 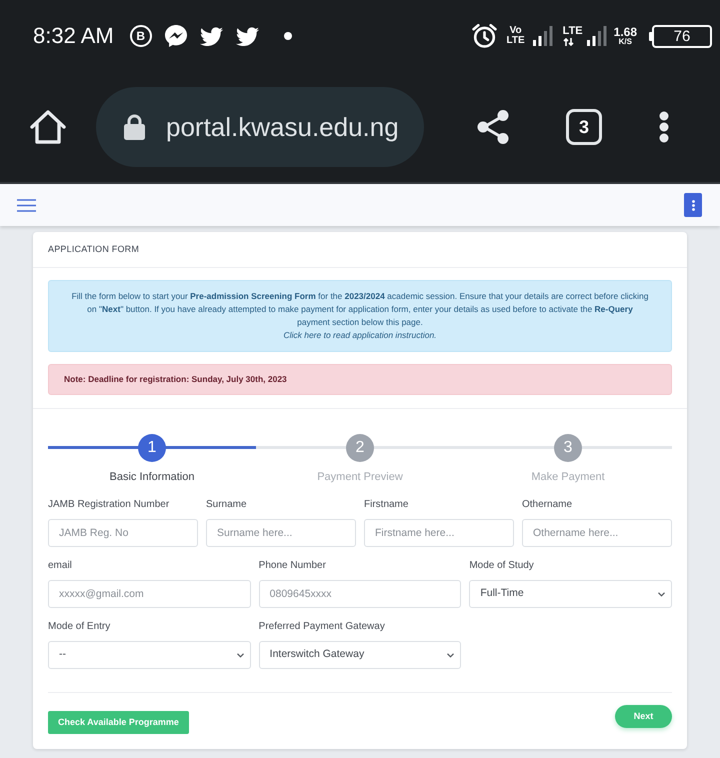 I want to click on field-label: Mode of Study, so click(x=502, y=566).